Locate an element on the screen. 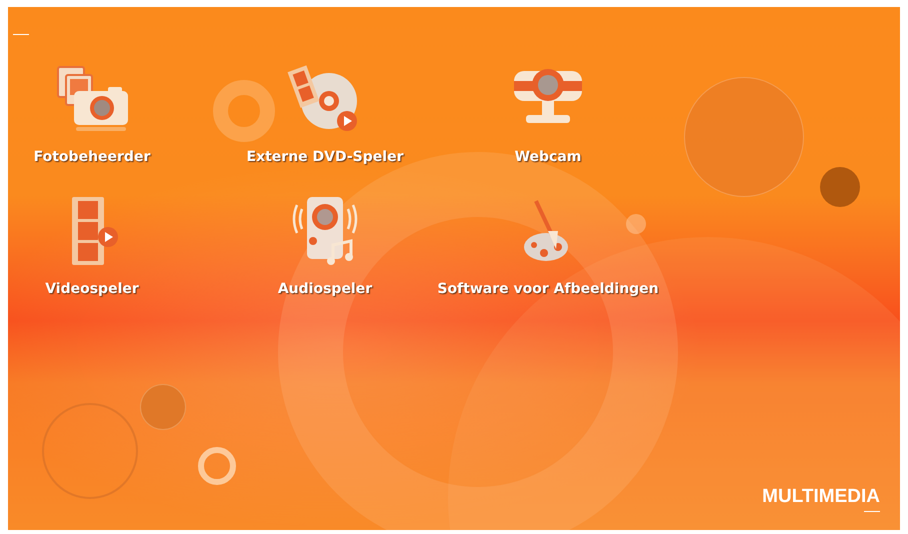  app-launcher: Audiospeler is located at coordinates (325, 246).